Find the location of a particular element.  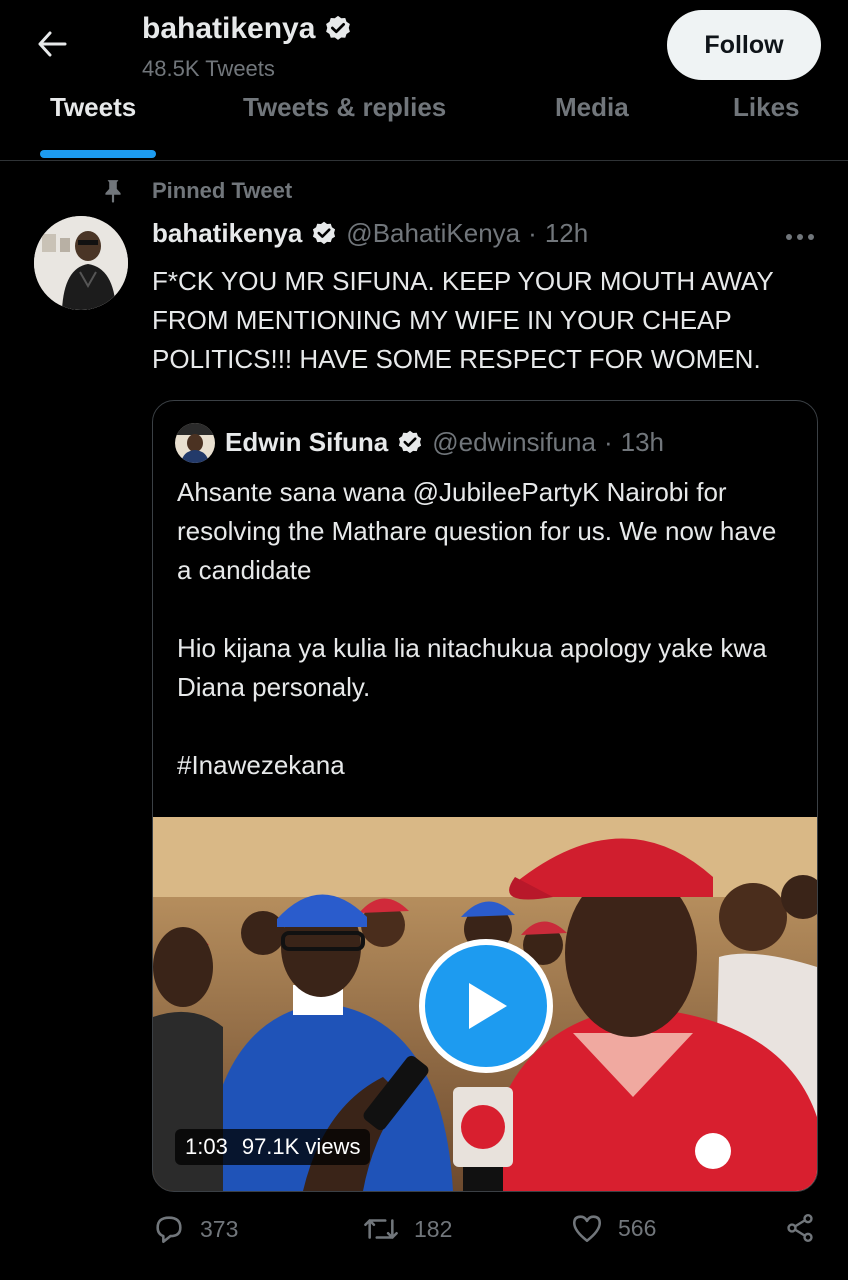

more-icon is located at coordinates (800, 237).